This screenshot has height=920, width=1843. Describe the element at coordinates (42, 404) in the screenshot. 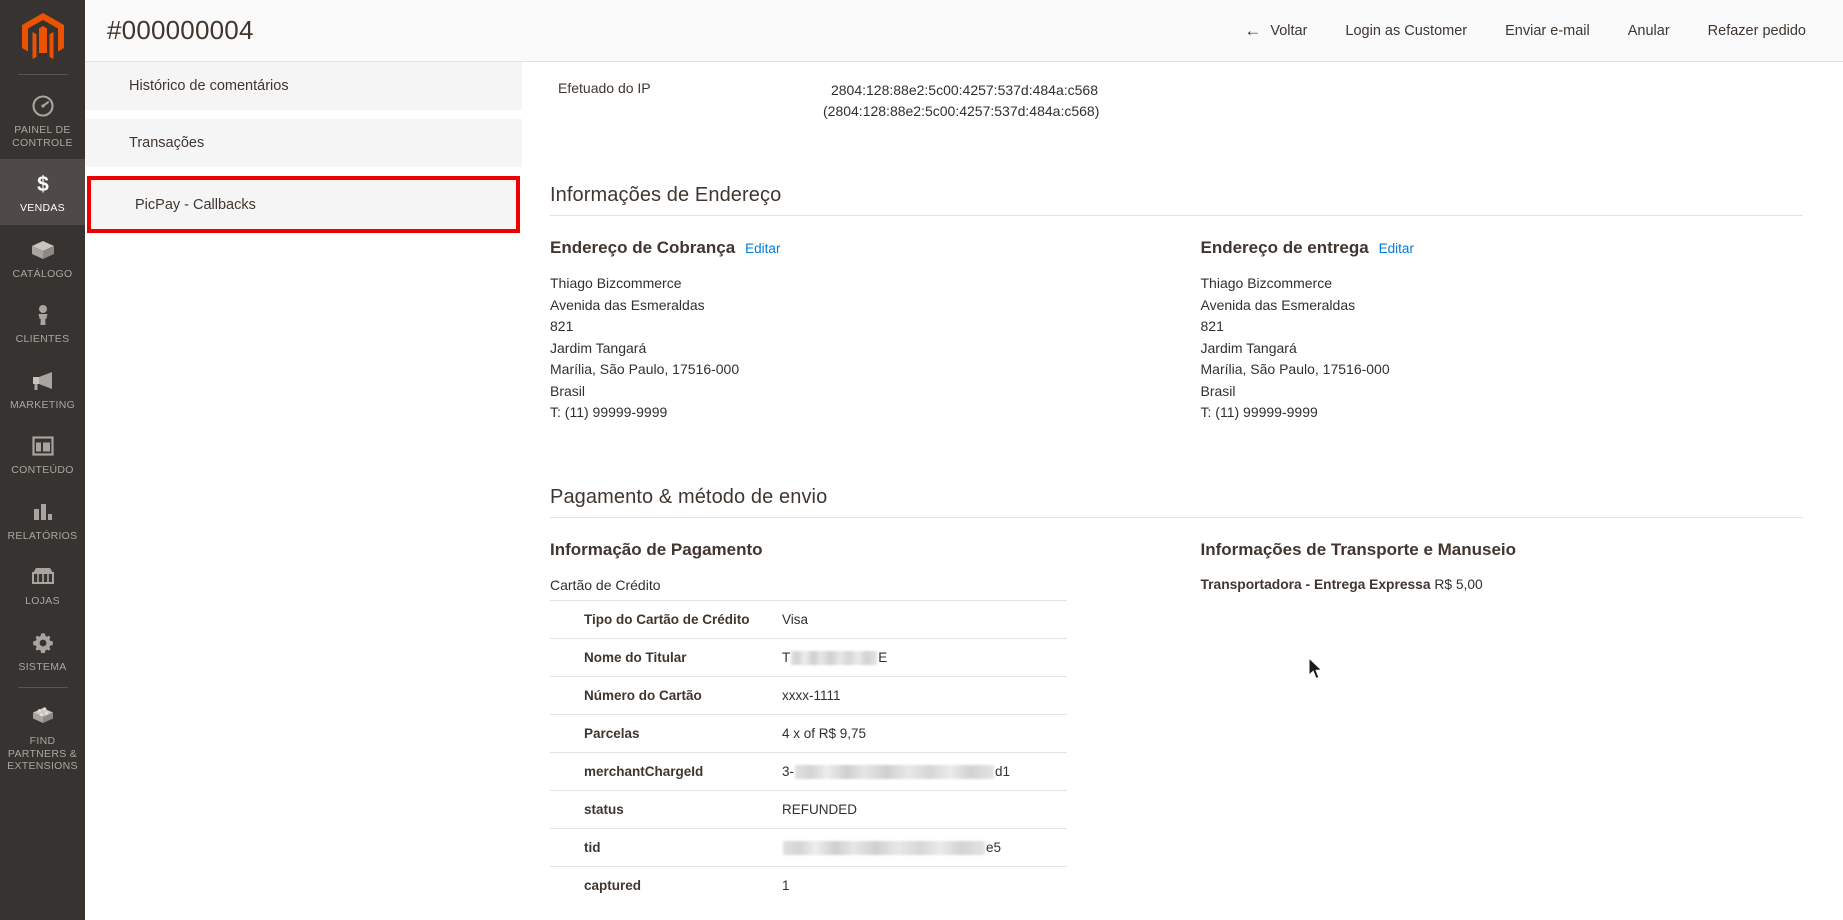

I see `sidebar-label-marketing: Marketing` at that location.